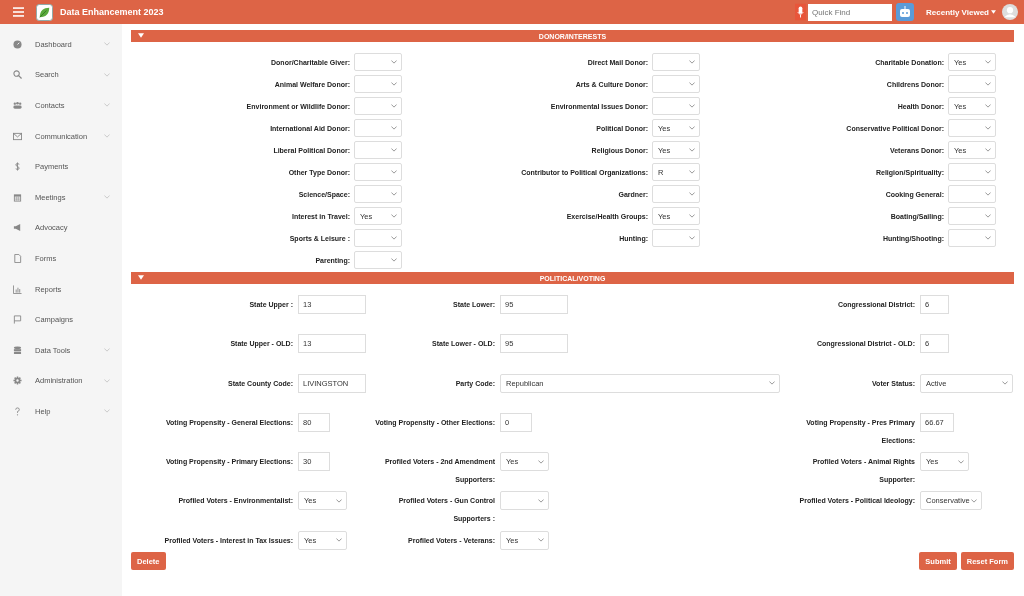 The image size is (1024, 596). I want to click on flag-icon, so click(17, 320).